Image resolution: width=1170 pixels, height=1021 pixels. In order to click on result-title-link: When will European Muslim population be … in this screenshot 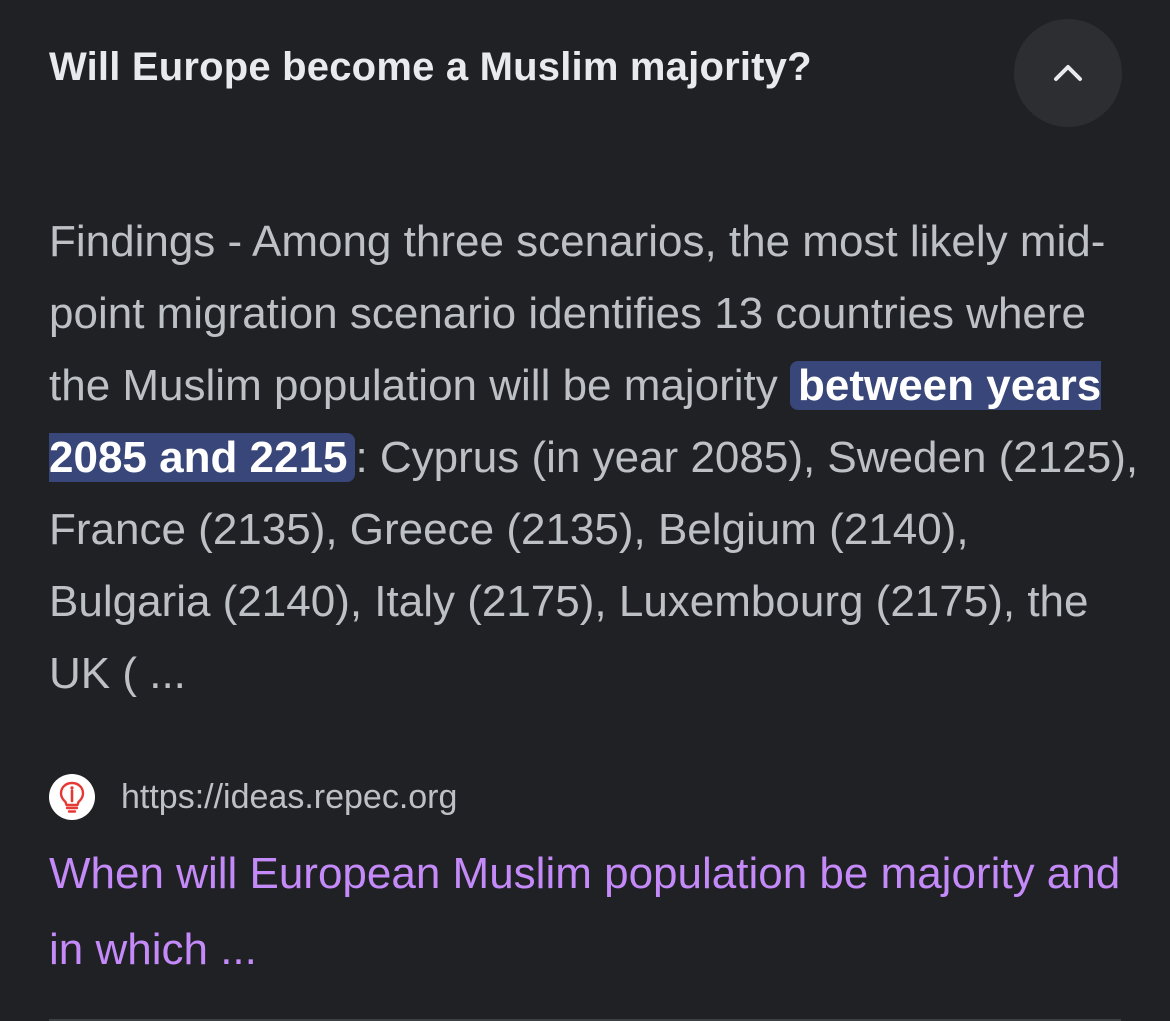, I will do `click(589, 912)`.